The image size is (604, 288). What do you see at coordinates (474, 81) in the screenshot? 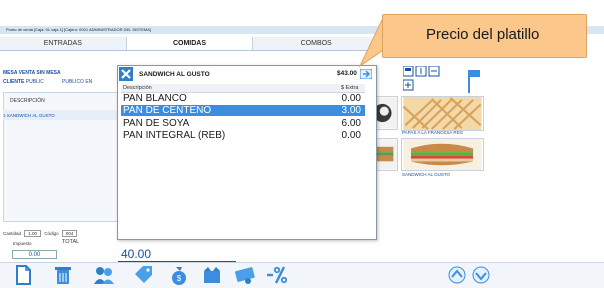
I see `flag-icon` at bounding box center [474, 81].